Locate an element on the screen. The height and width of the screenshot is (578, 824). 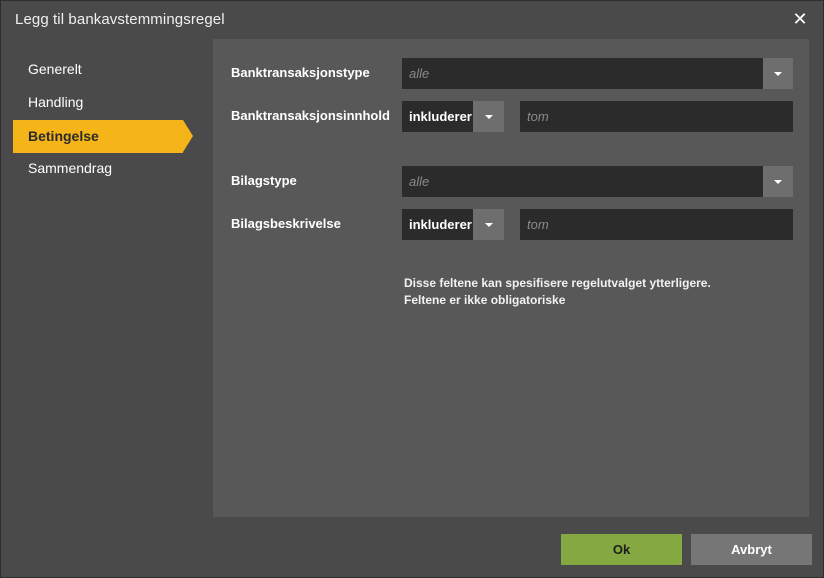
close-icon: ✕ is located at coordinates (800, 19).